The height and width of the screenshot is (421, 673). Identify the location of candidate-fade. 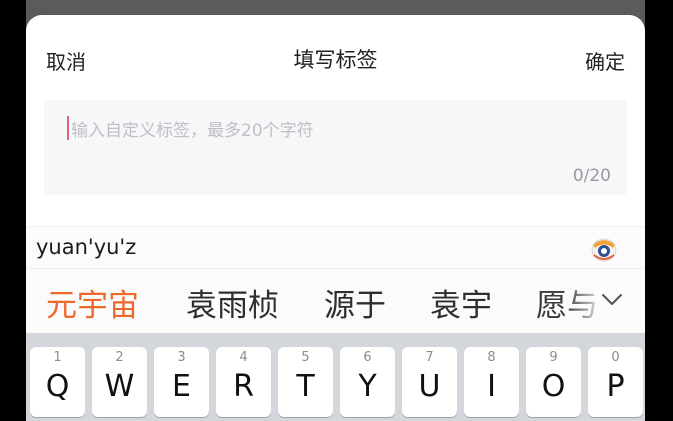
(585, 301).